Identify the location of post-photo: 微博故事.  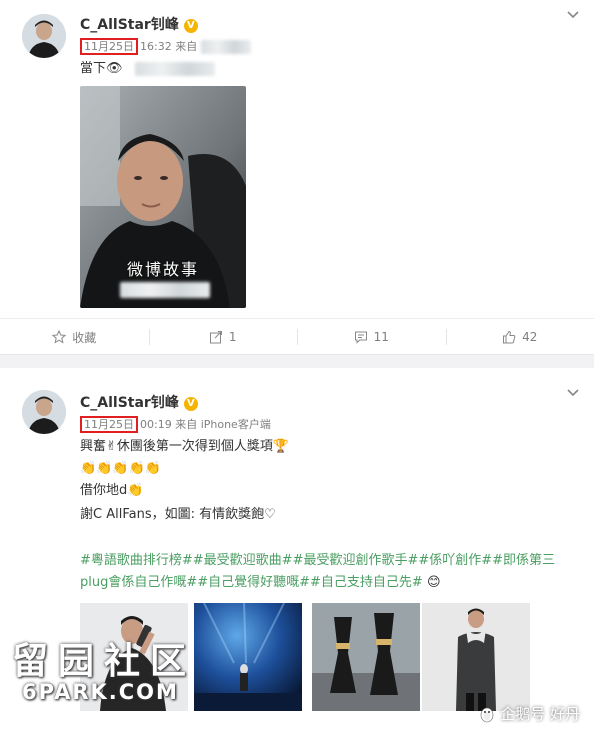
(163, 197).